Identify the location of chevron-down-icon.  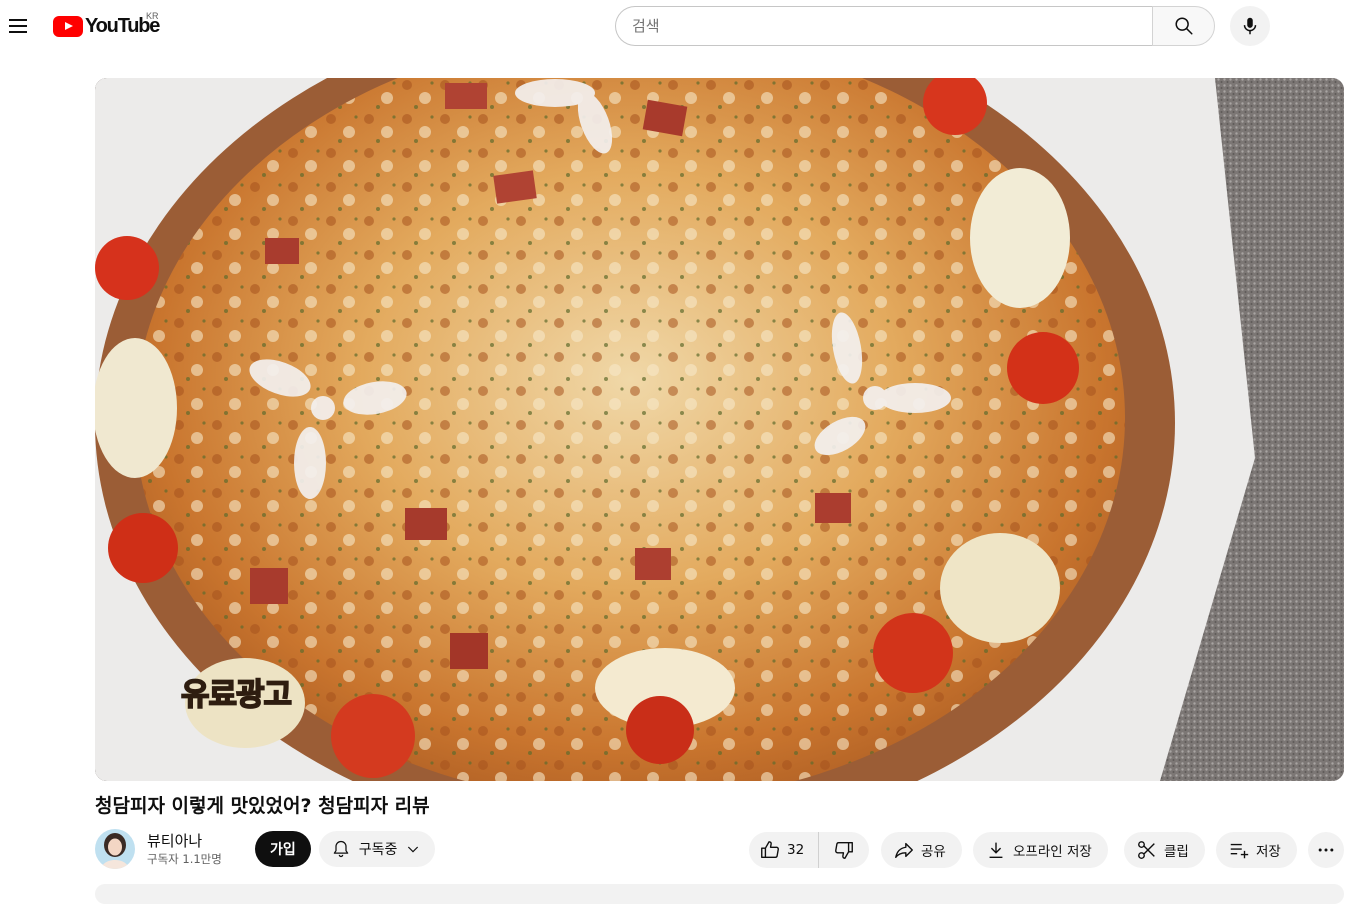
(413, 849).